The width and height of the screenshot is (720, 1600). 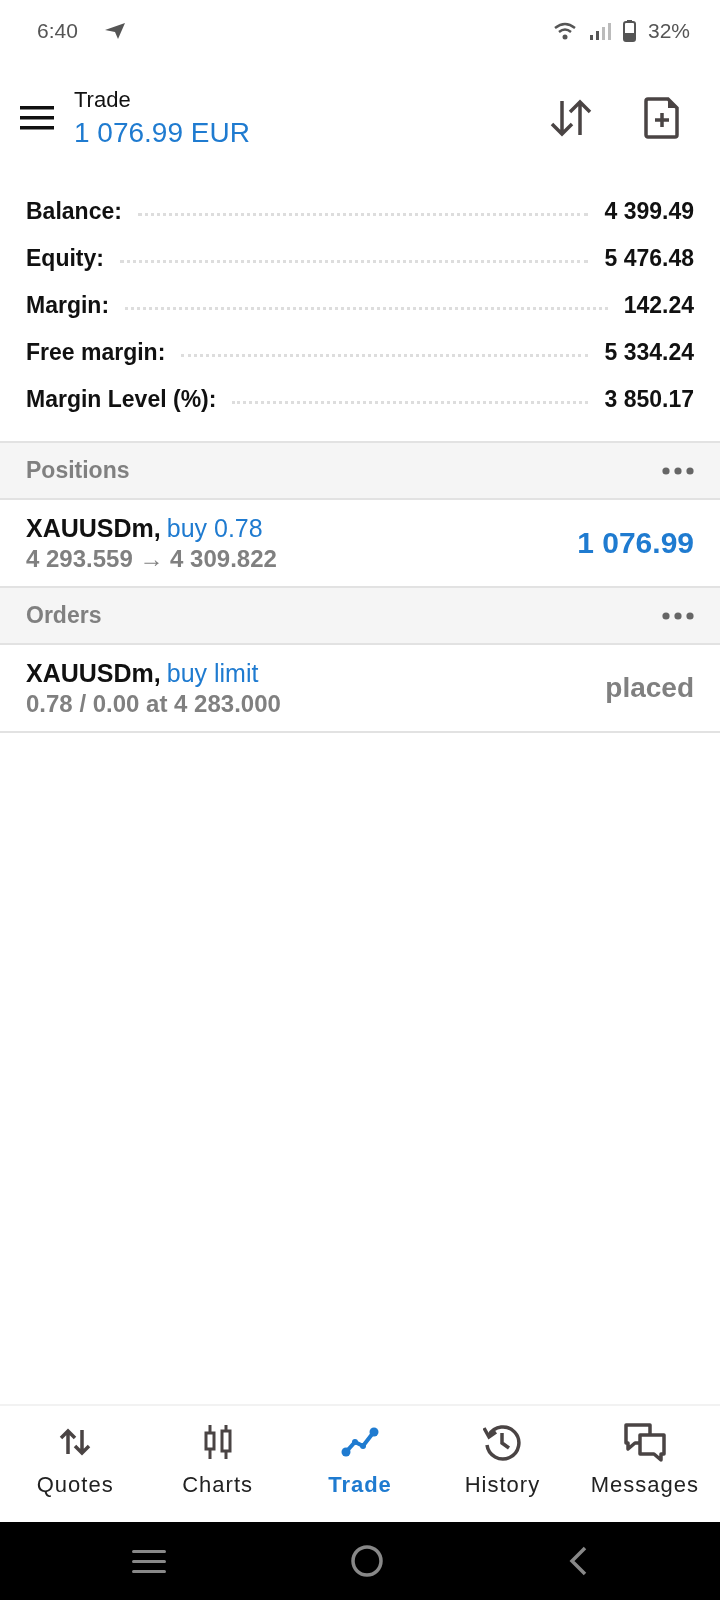 I want to click on order-status: placed, so click(x=649, y=688).